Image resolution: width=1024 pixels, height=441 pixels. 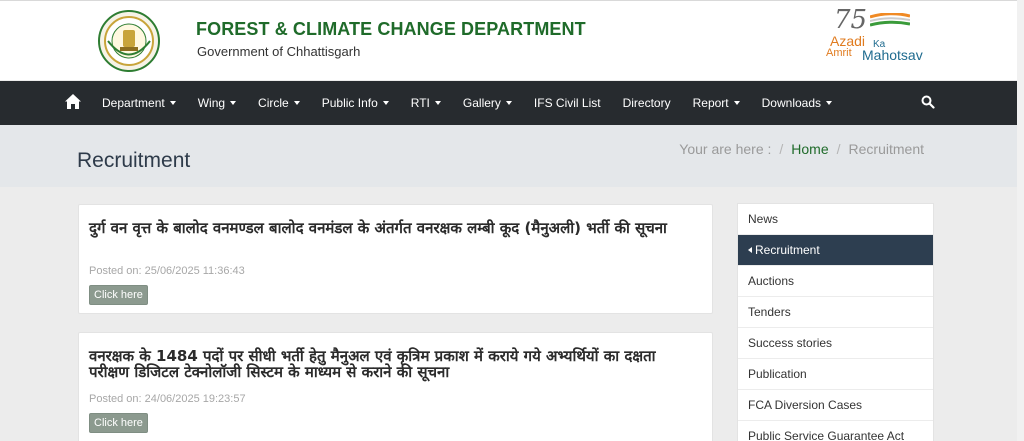 What do you see at coordinates (769, 312) in the screenshot?
I see `sidebar-item-label: Tenders` at bounding box center [769, 312].